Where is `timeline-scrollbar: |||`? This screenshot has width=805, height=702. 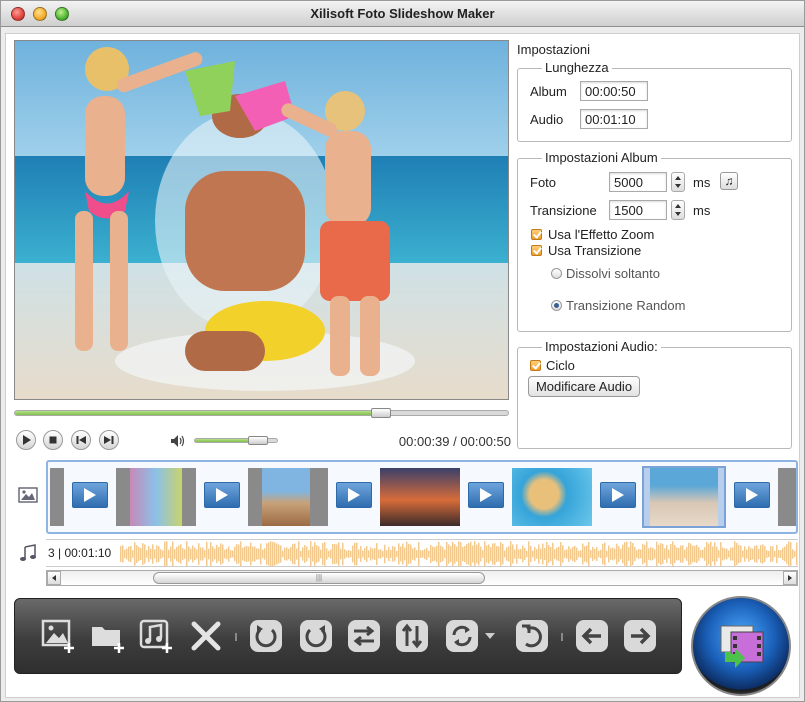 timeline-scrollbar: ||| is located at coordinates (422, 578).